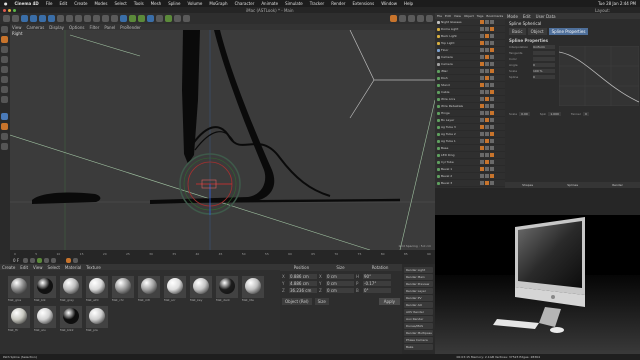  What do you see at coordinates (4, 116) in the screenshot?
I see `enable-axis-icon` at bounding box center [4, 116].